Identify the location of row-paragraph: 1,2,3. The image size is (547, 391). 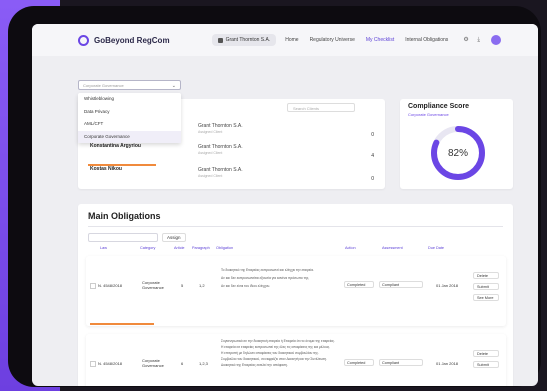
(203, 363).